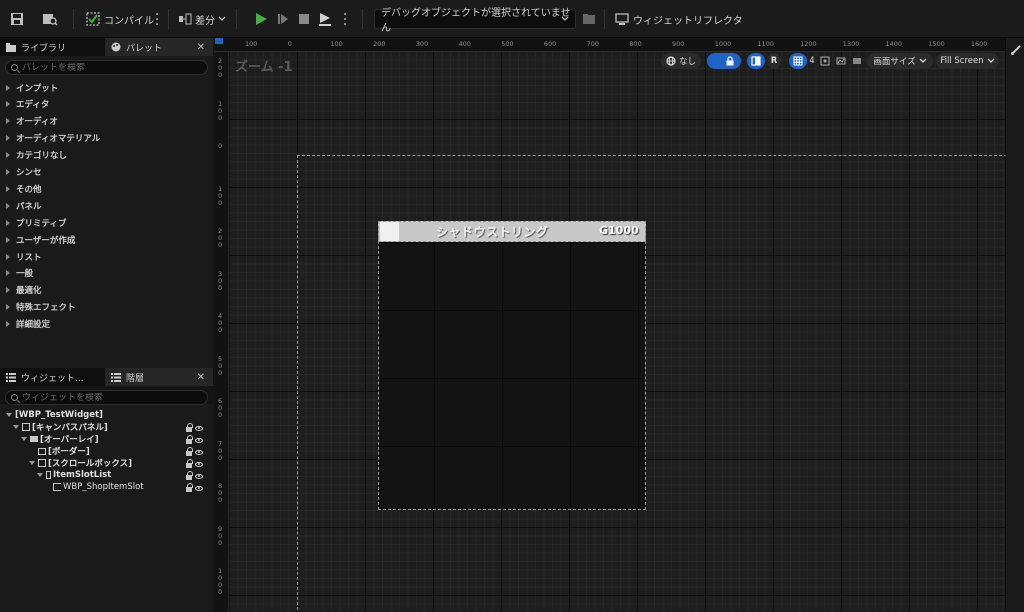 The width and height of the screenshot is (1024, 612). I want to click on brush-icon, so click(1016, 50).